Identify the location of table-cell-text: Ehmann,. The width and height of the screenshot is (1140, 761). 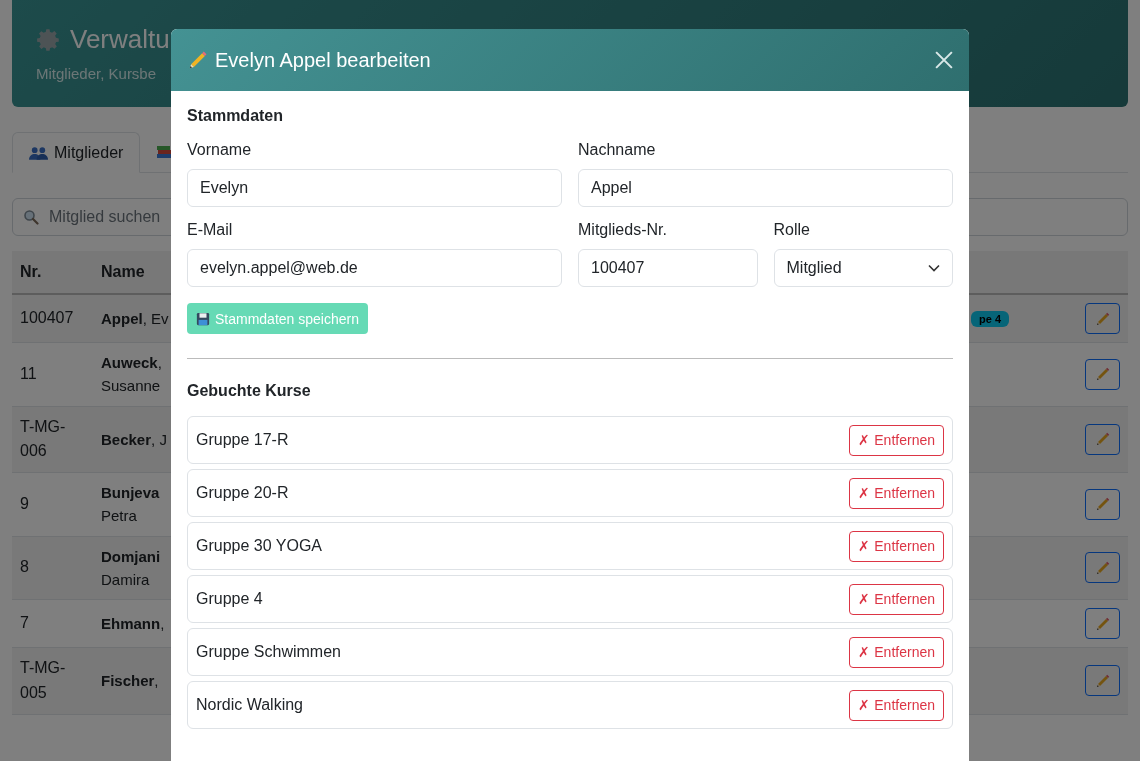
(133, 623).